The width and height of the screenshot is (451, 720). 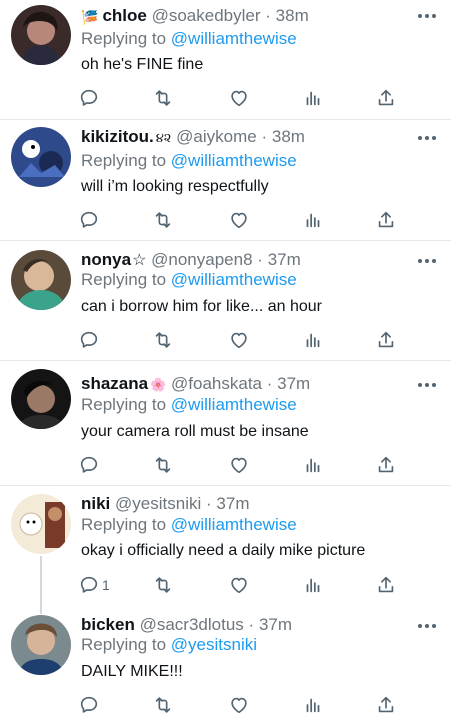 What do you see at coordinates (216, 383) in the screenshot?
I see `user-handle: @foahskata` at bounding box center [216, 383].